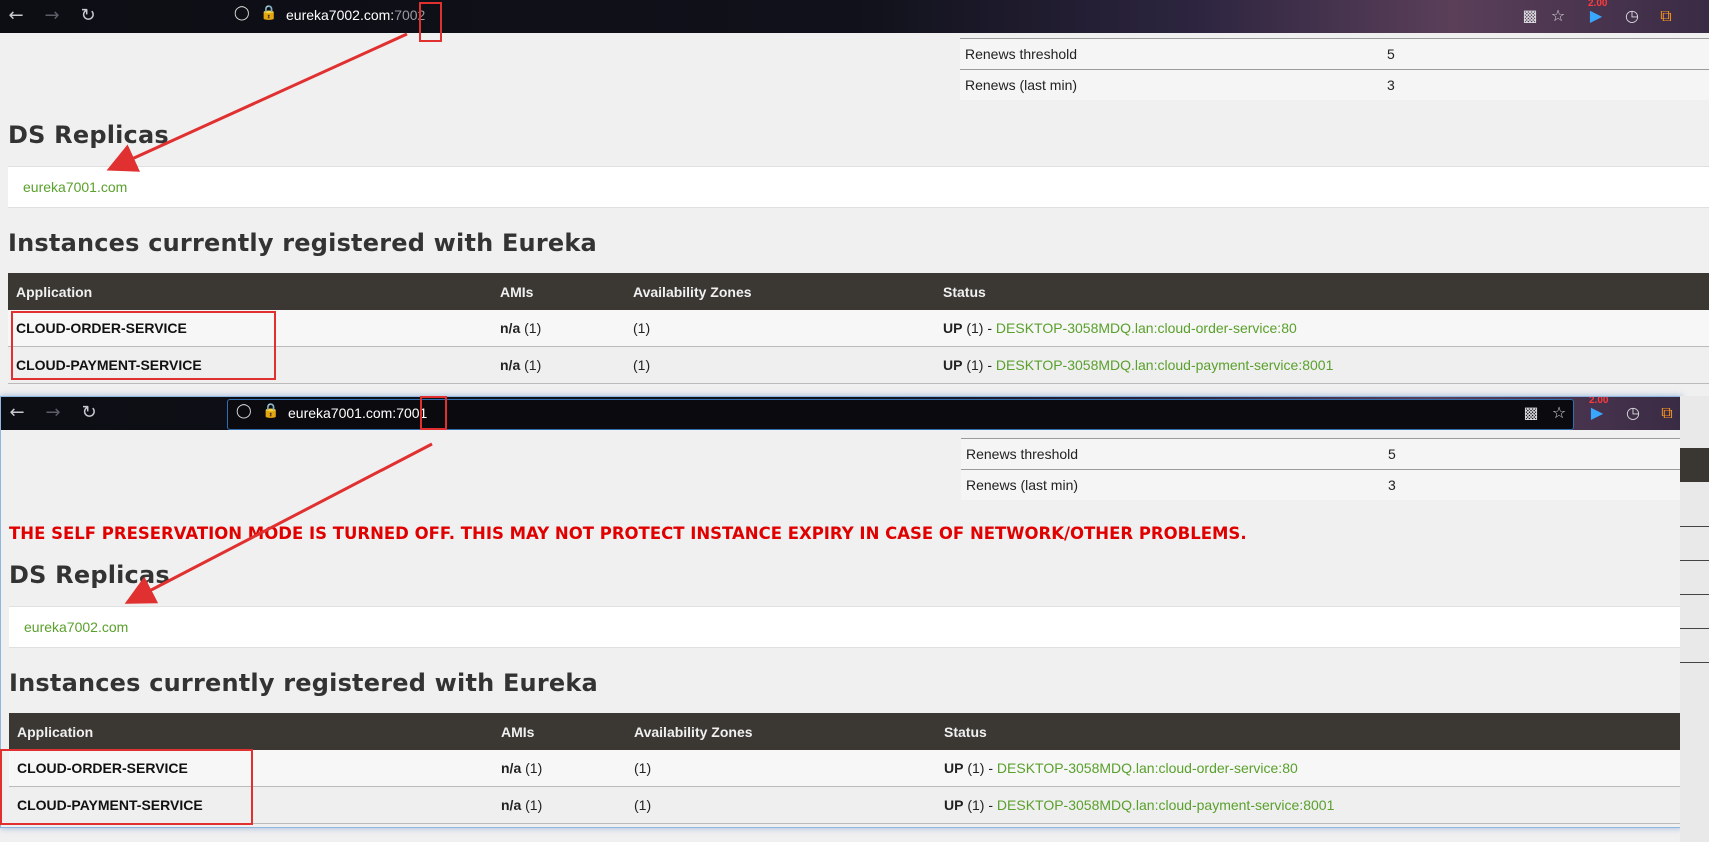  Describe the element at coordinates (845, 627) in the screenshot. I see `replica-box: eureka7002.com` at that location.